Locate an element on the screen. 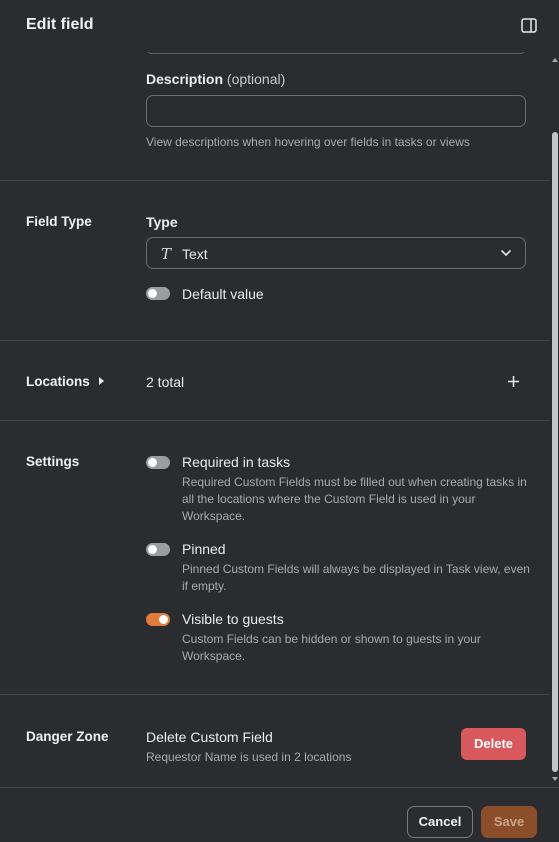 This screenshot has width=559, height=842. scroll-up-arrow-icon is located at coordinates (555, 60).